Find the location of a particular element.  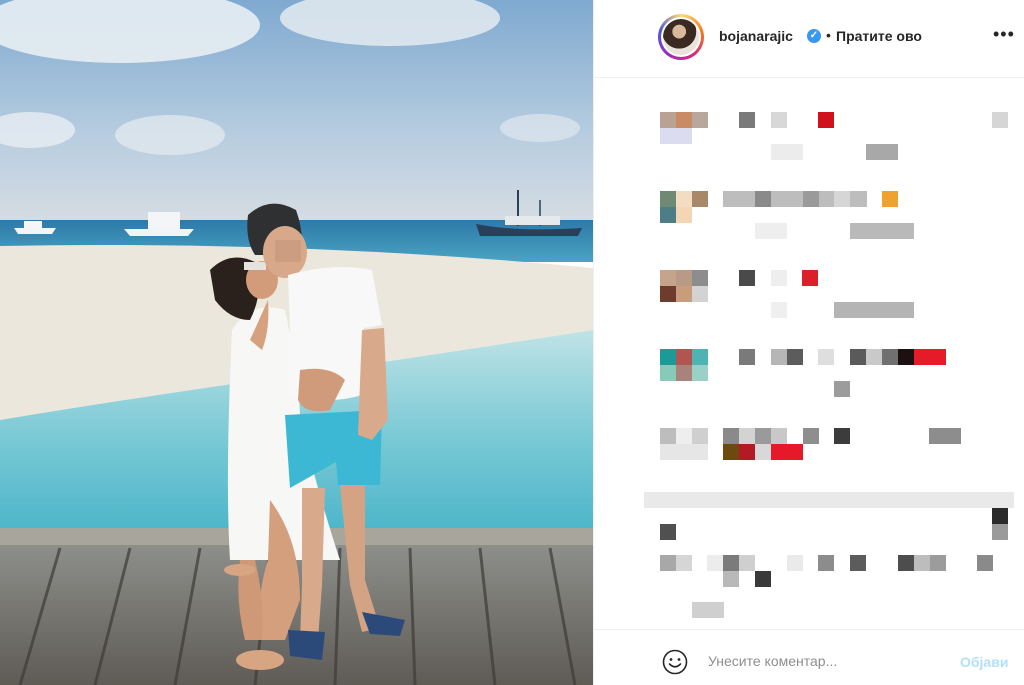

comment-input is located at coordinates (828, 661).